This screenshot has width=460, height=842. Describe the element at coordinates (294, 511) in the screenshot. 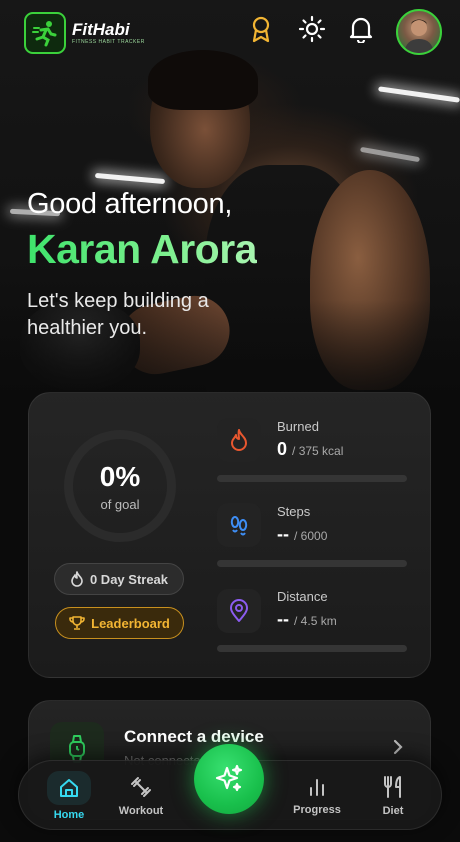

I see `steps-label: Steps` at that location.